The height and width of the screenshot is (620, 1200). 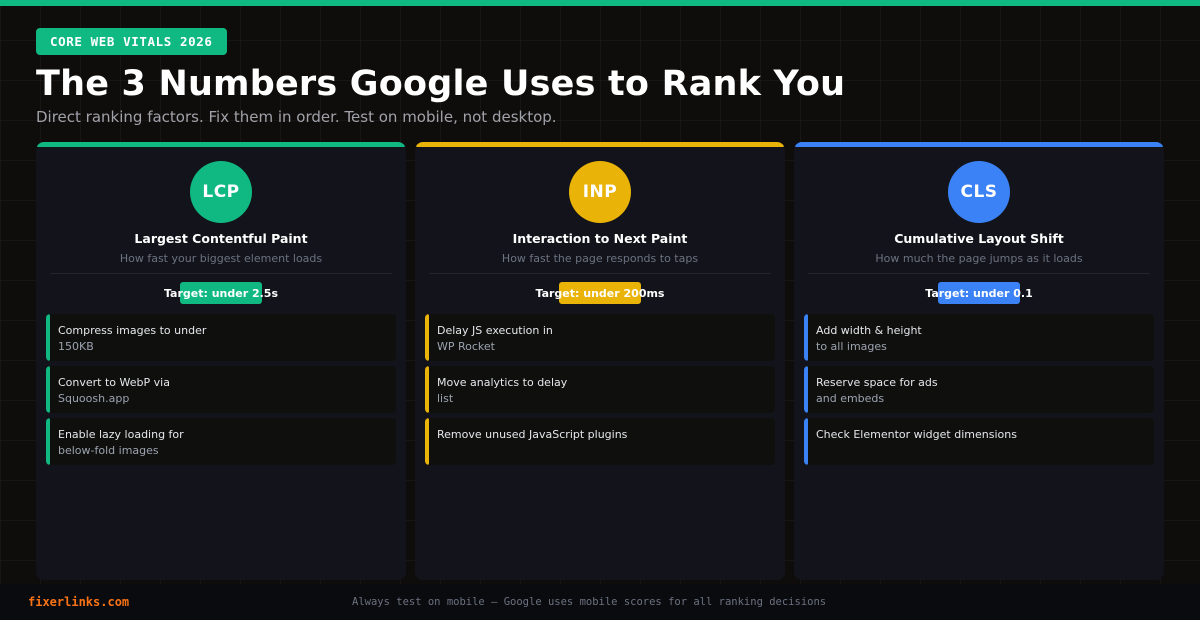 What do you see at coordinates (877, 382) in the screenshot?
I see `tip-text: Reserve space for ads` at bounding box center [877, 382].